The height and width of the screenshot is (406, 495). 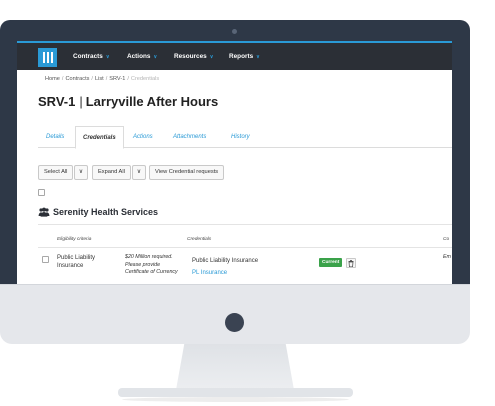 What do you see at coordinates (225, 261) in the screenshot?
I see `credential-name: Public Liability Insurance` at bounding box center [225, 261].